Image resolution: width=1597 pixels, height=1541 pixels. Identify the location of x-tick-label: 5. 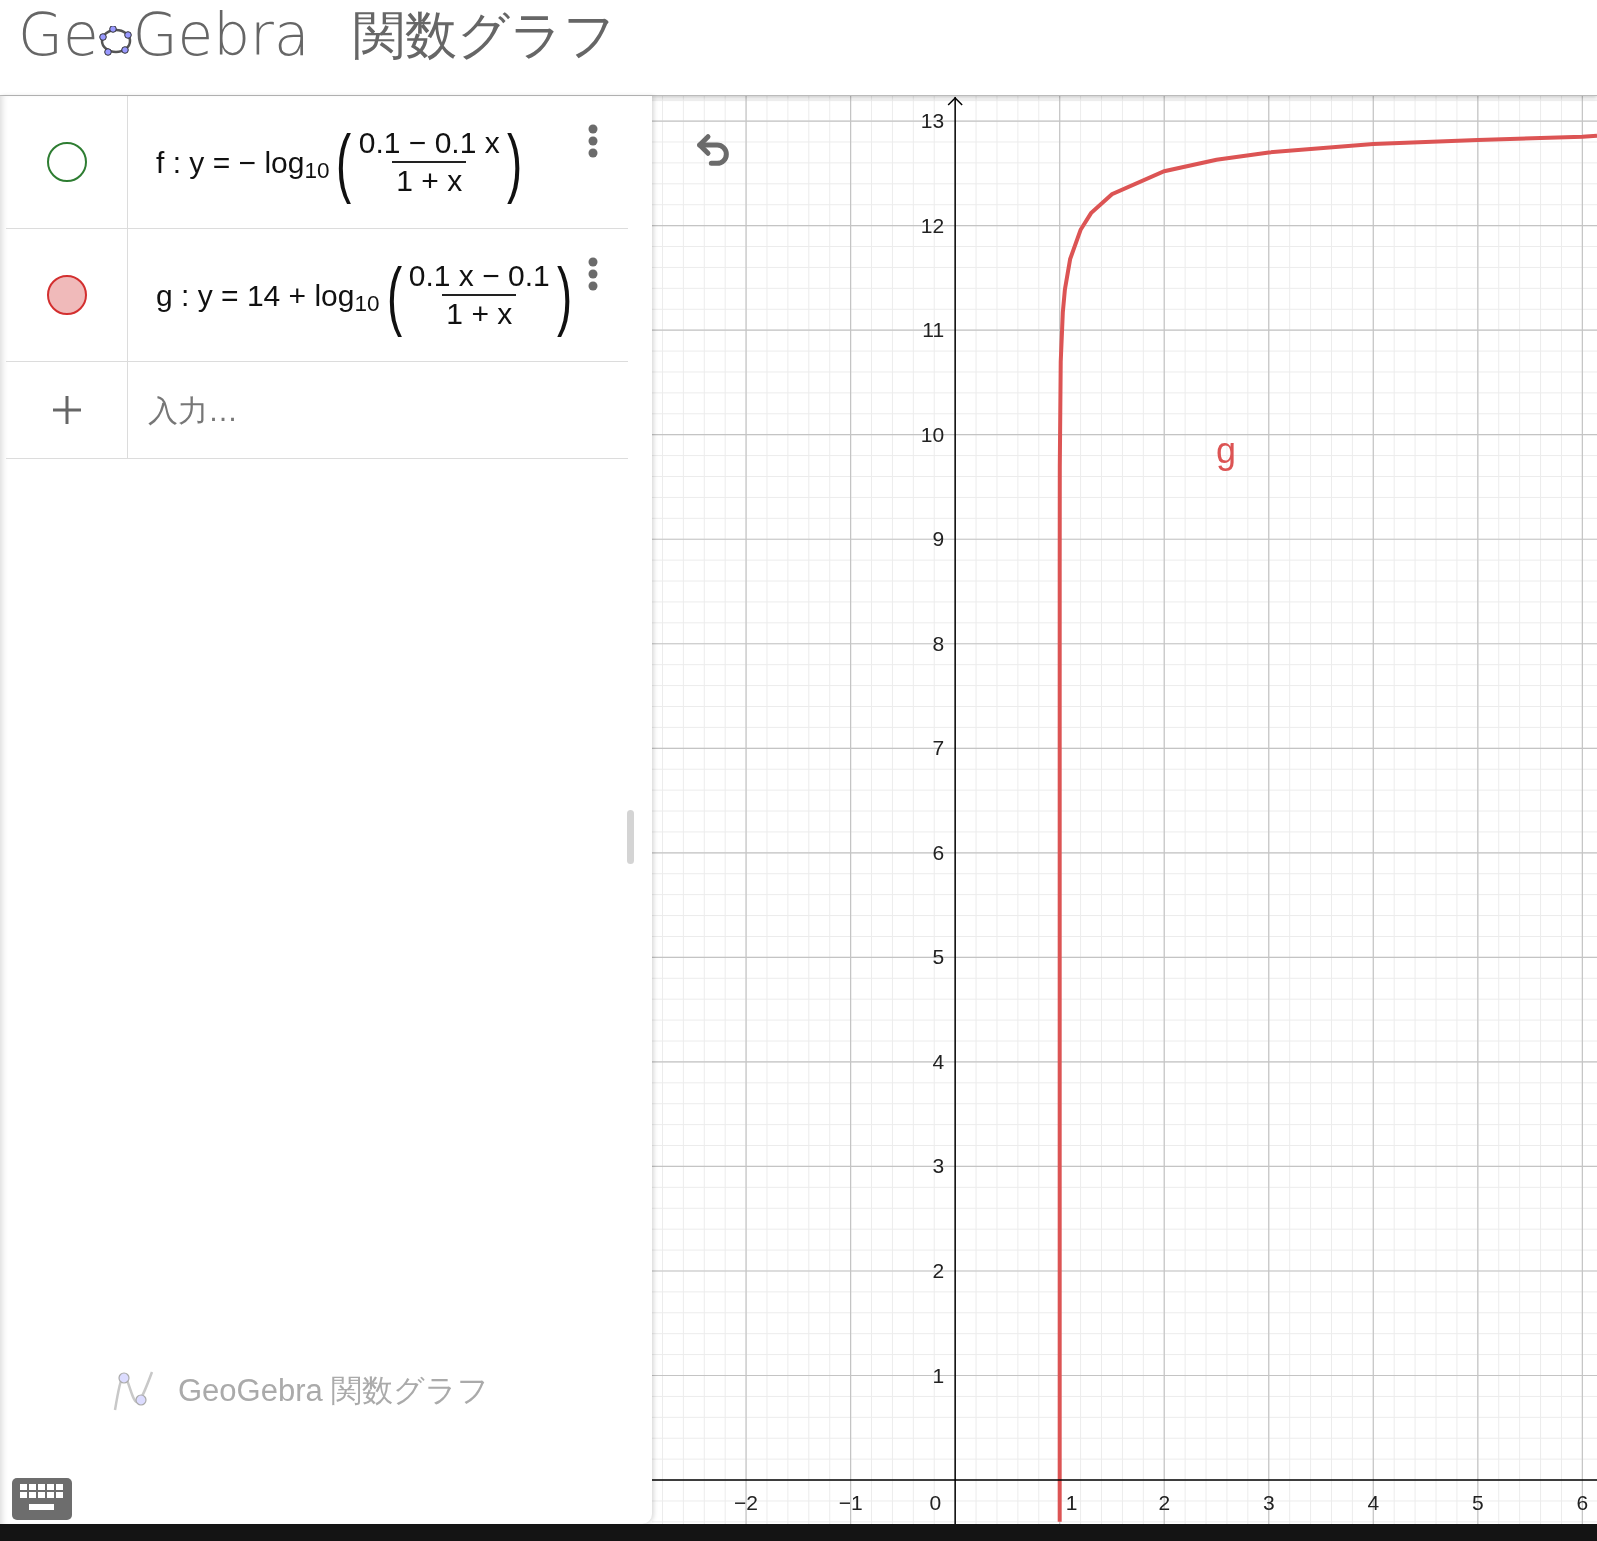
(1478, 1503).